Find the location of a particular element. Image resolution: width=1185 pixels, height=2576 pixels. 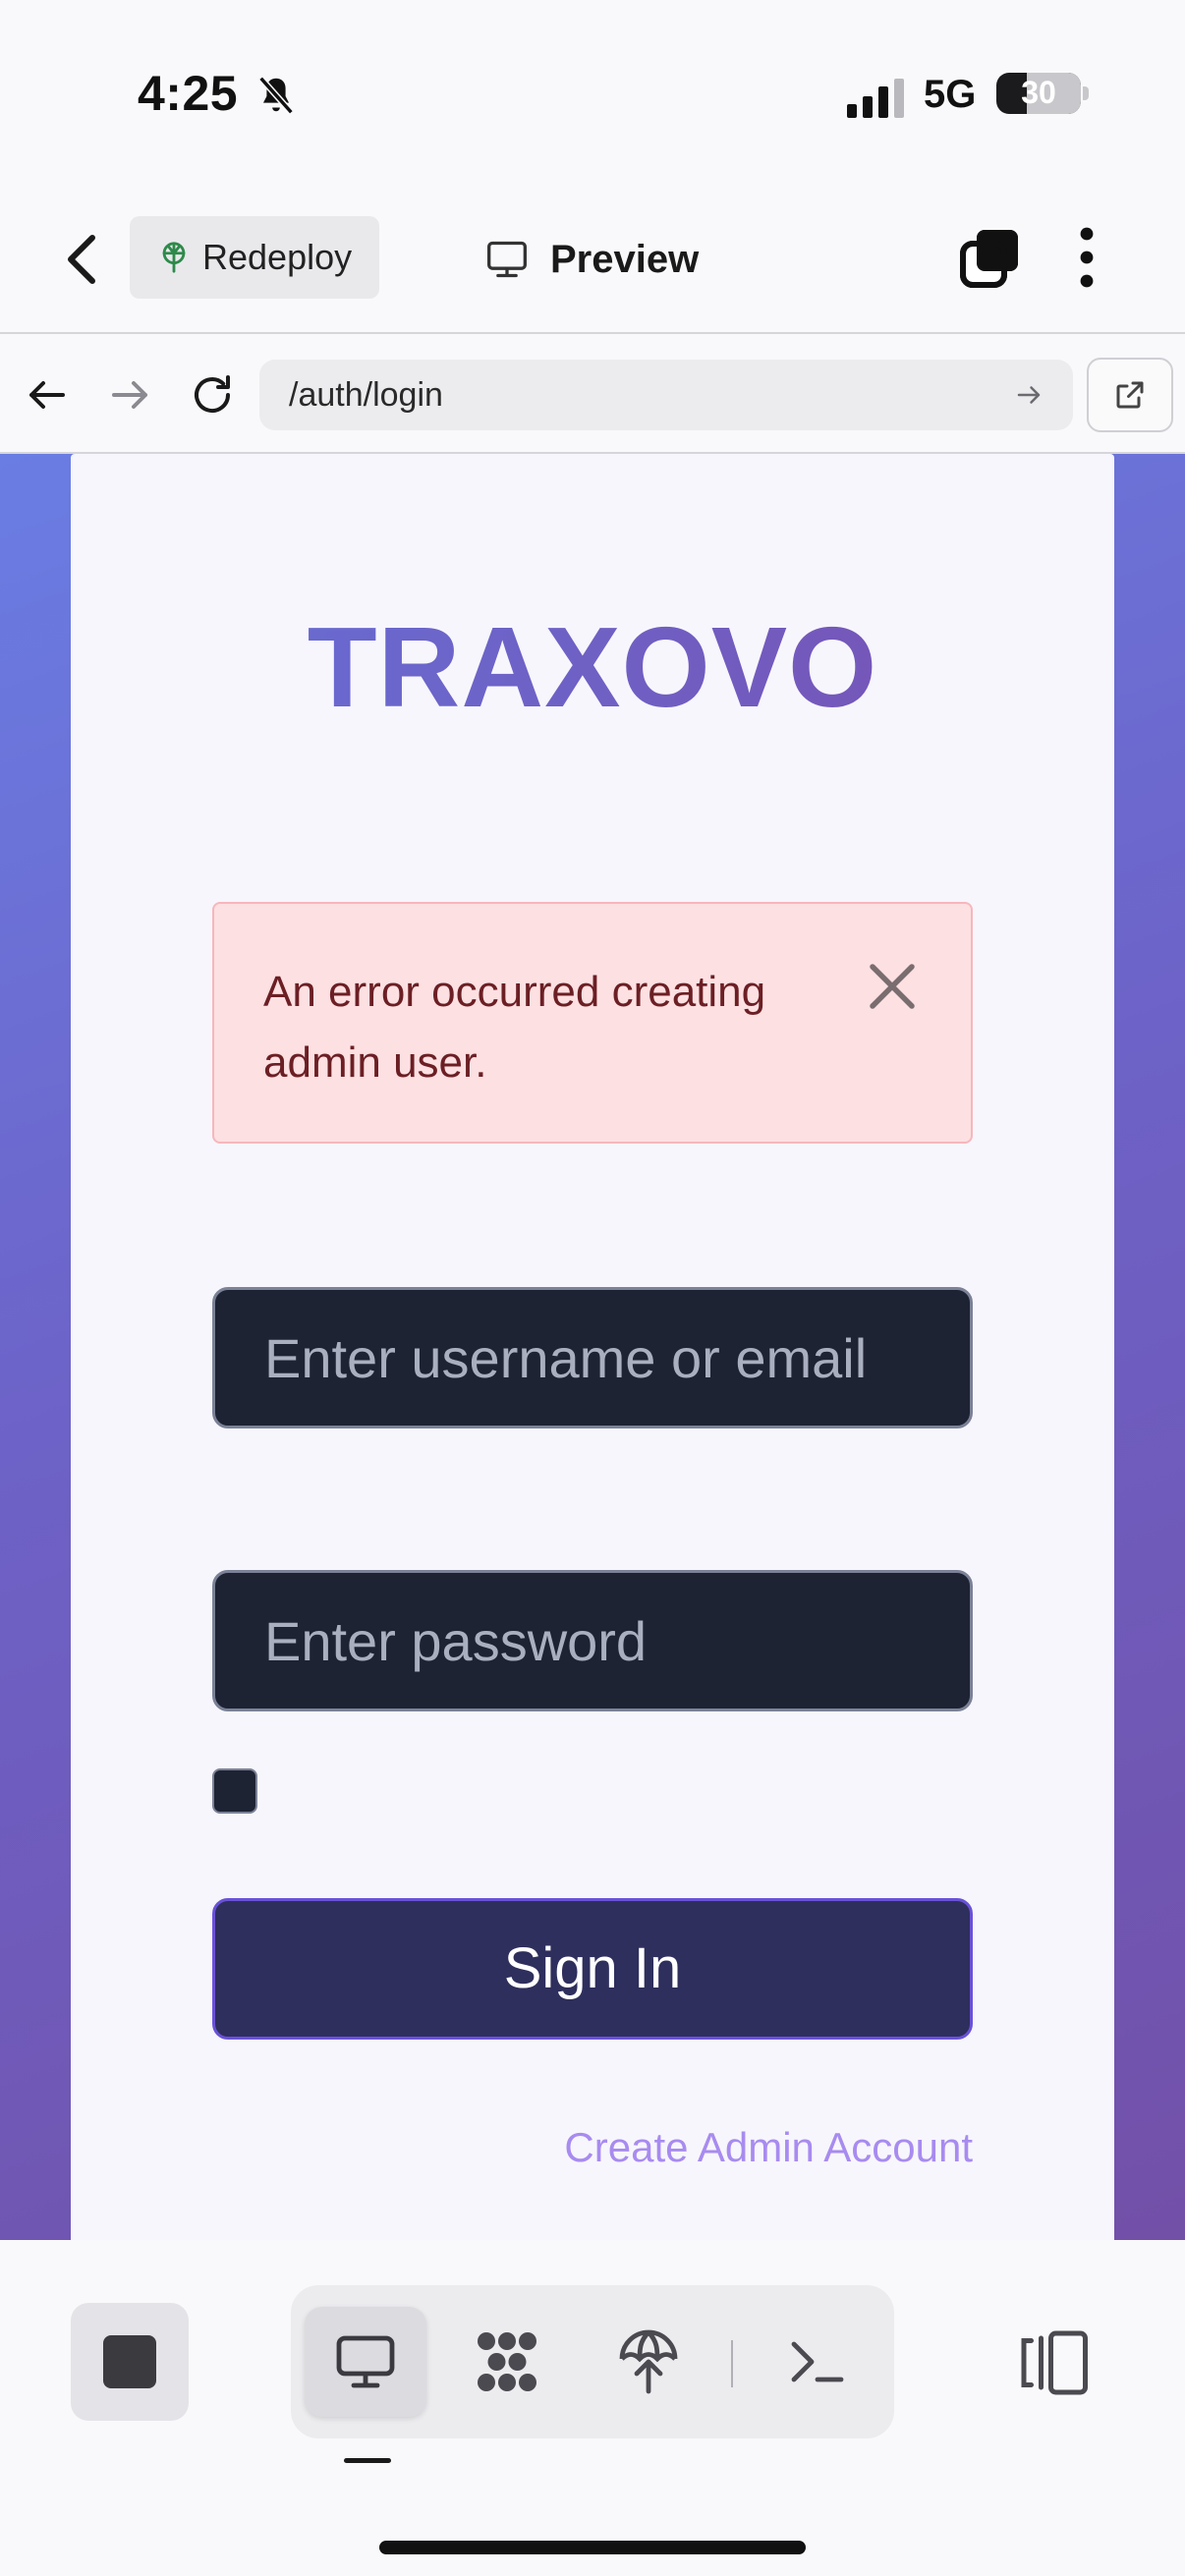

error-alert: An error occurred creating admin user. is located at coordinates (592, 1023).